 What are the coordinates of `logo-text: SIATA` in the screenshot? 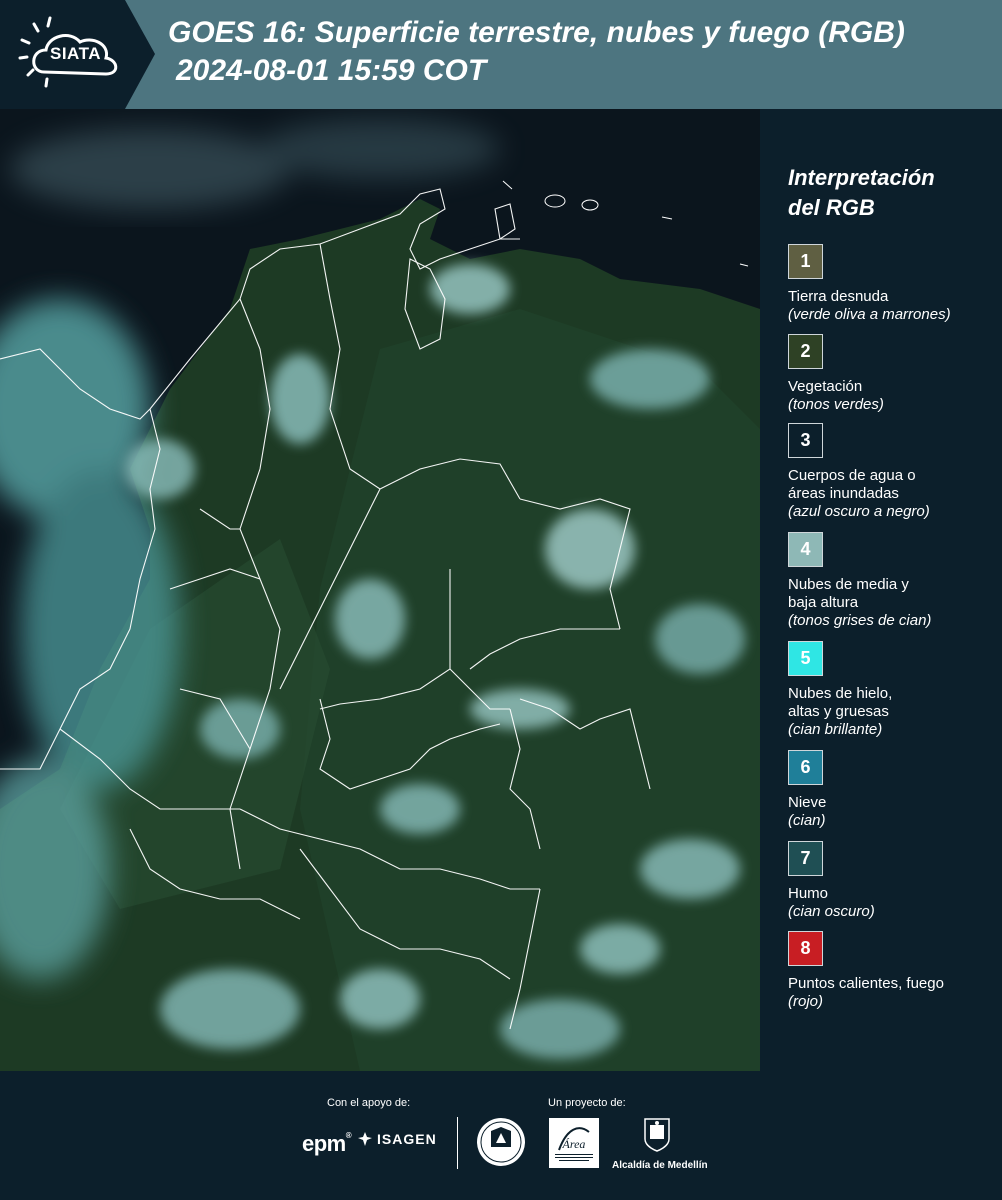 It's located at (75, 53).